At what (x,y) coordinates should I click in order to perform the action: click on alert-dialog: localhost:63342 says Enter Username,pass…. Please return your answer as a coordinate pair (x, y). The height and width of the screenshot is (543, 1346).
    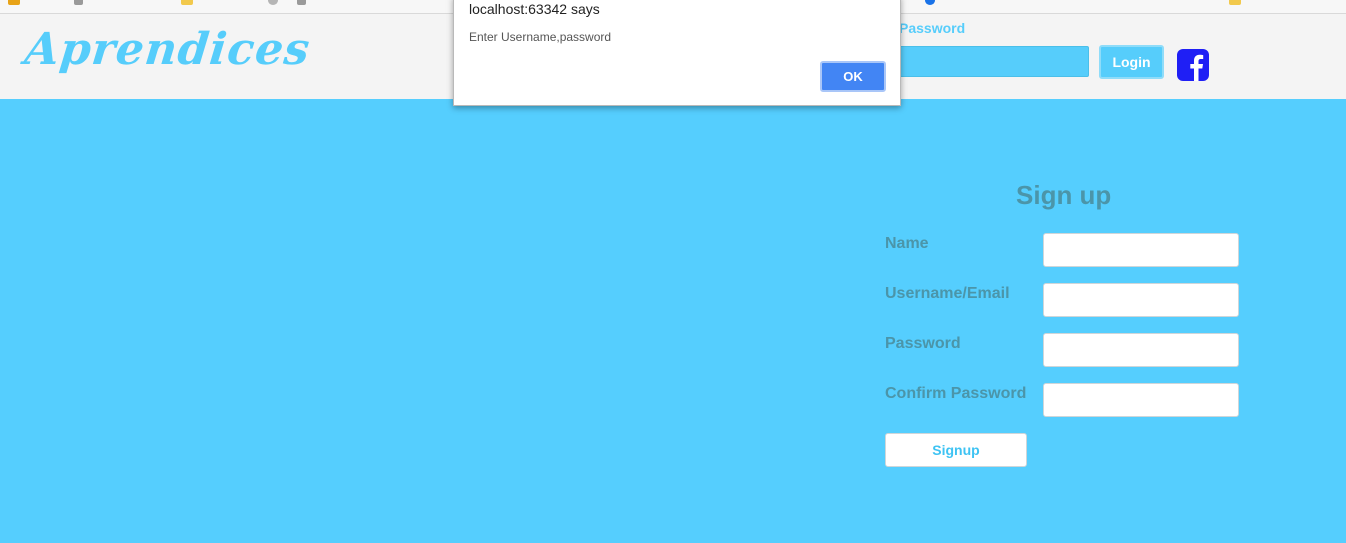
    Looking at the image, I should click on (677, 53).